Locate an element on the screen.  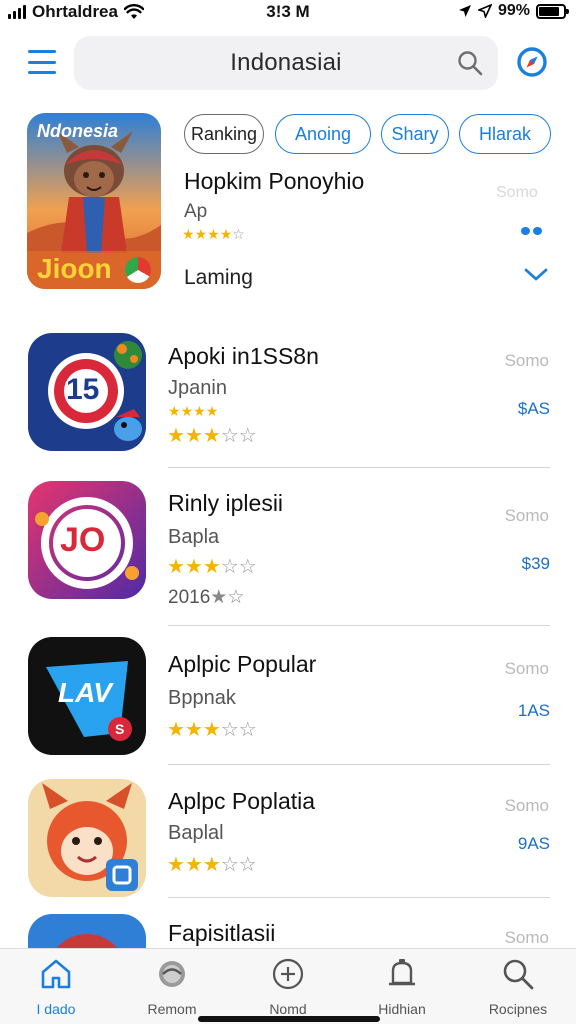
chip-shary: Shary is located at coordinates (415, 134).